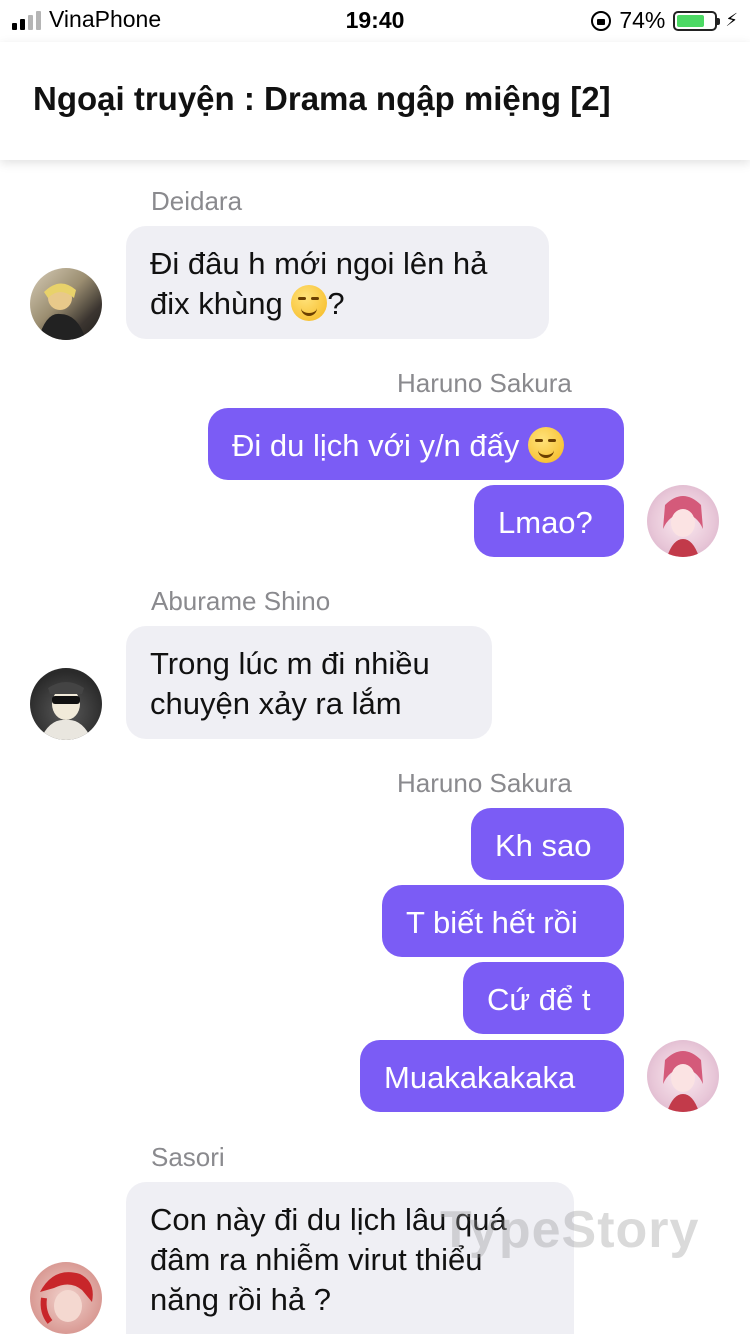 The width and height of the screenshot is (750, 1334). What do you see at coordinates (216, 303) in the screenshot?
I see `message-text: đix khùng` at bounding box center [216, 303].